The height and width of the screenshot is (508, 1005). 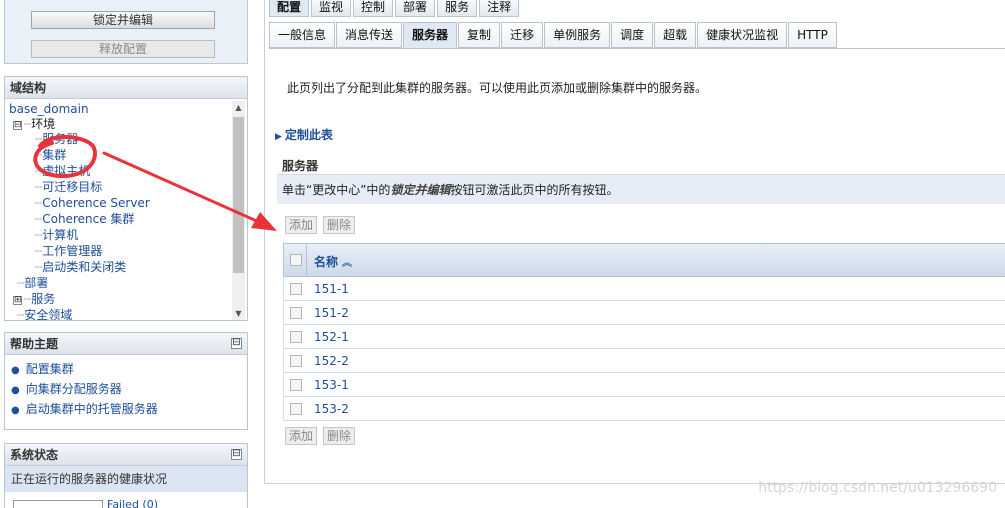 I want to click on lock-and-edit-button: 锁定并编辑, so click(x=123, y=20).